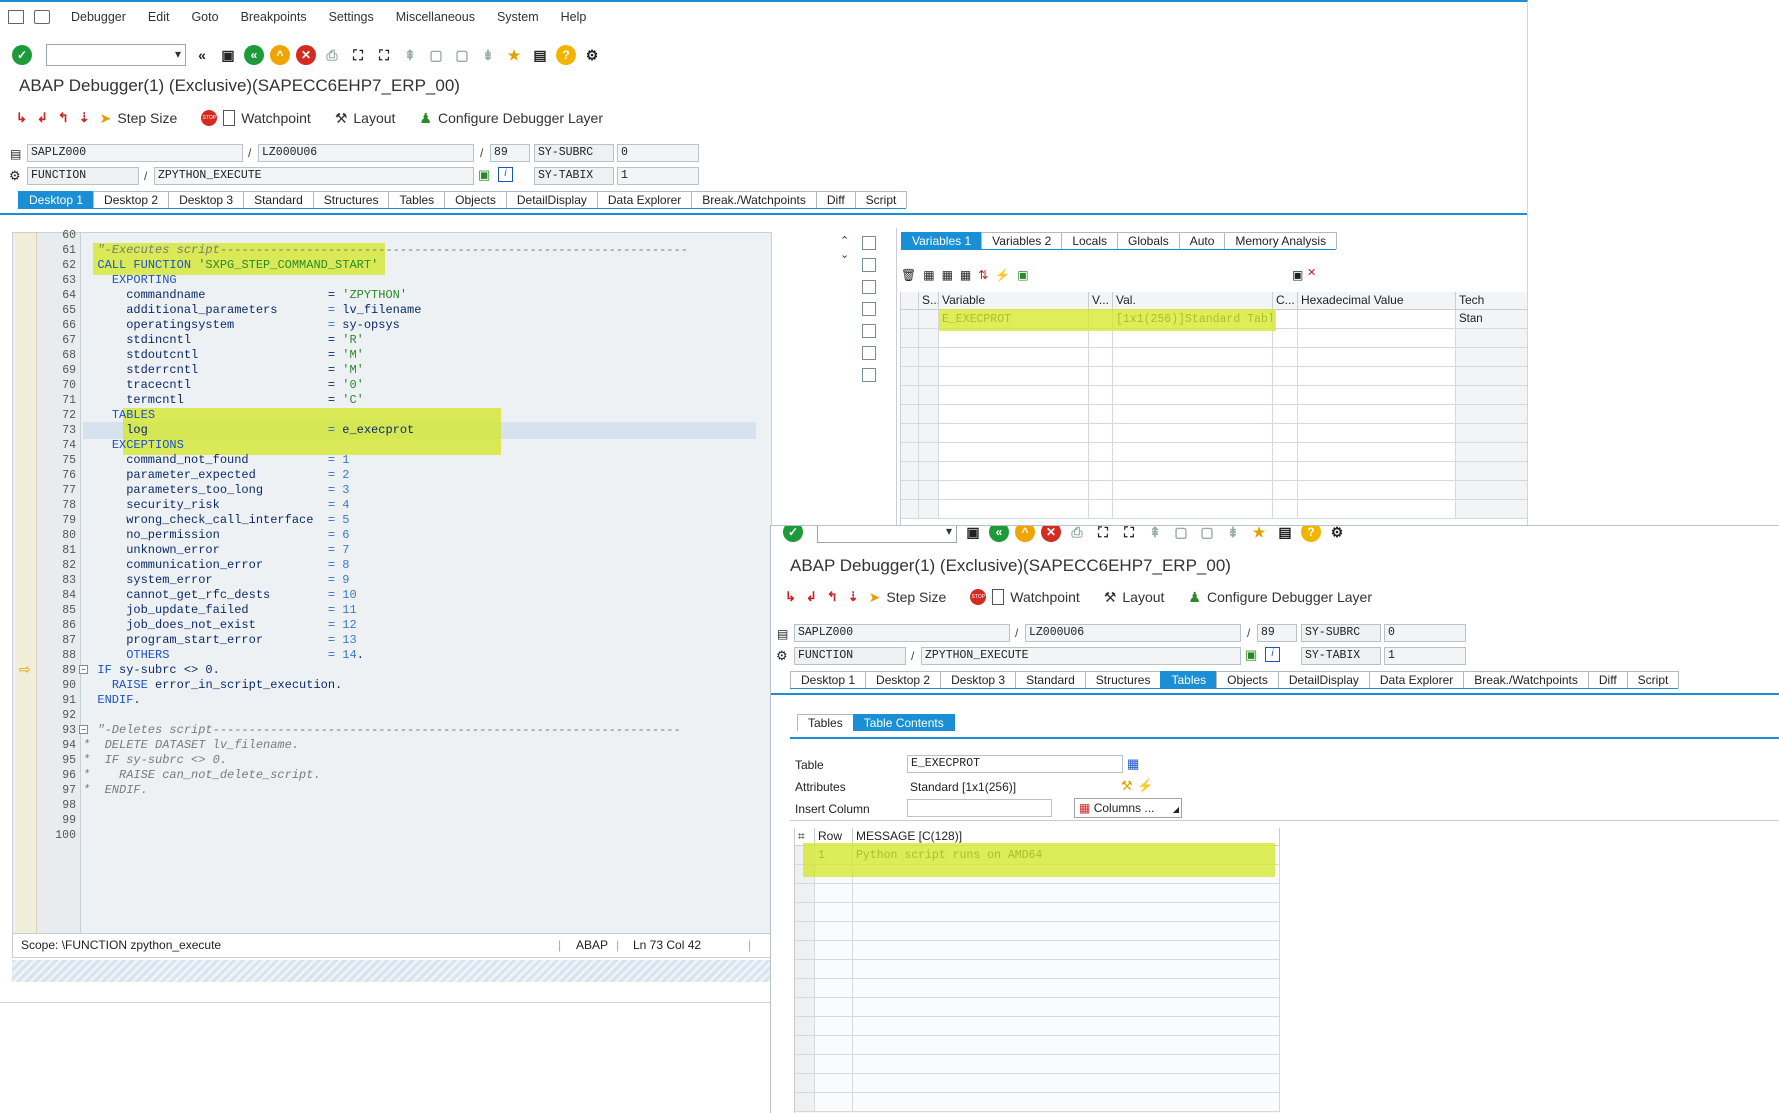 The image size is (1779, 1113). I want to click on configure-layer-button: ♟ Configure Debugger Layer, so click(1280, 597).